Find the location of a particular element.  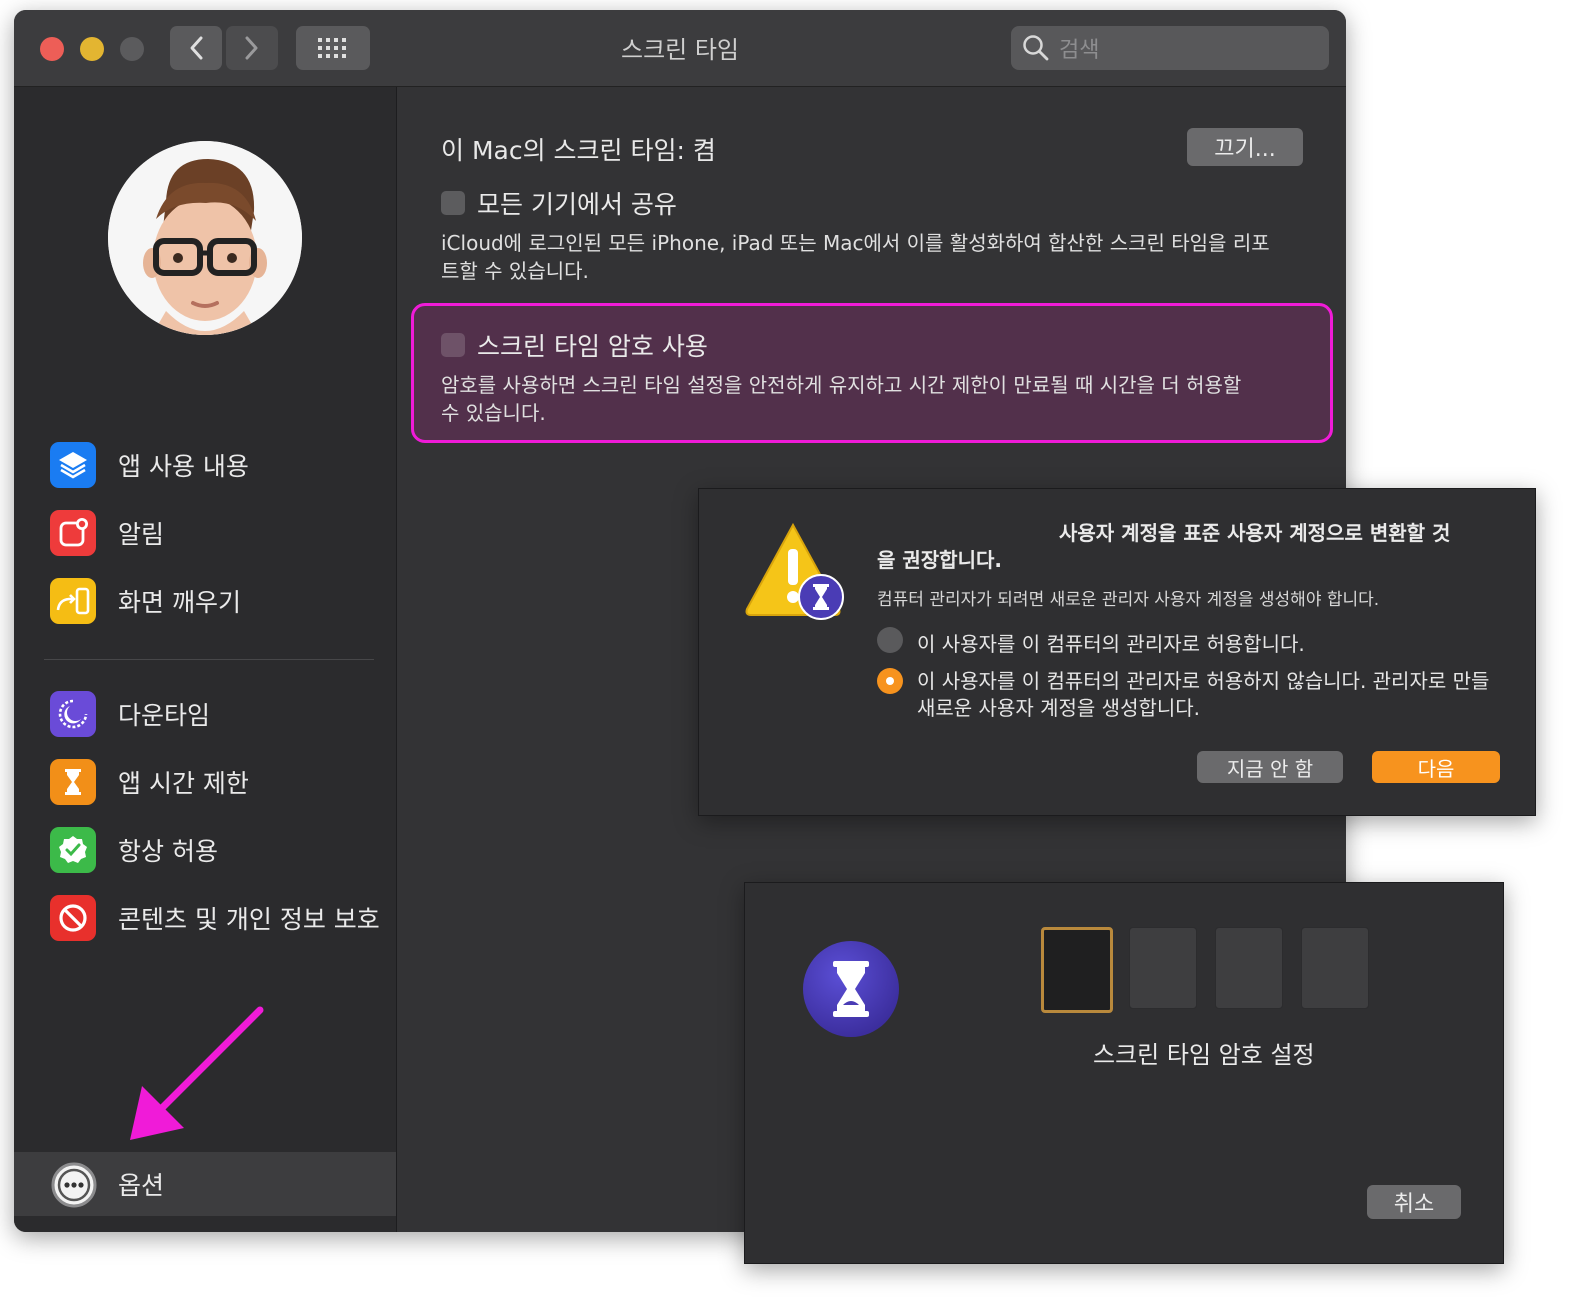

disallow-admin-line2: 새로운 사용자 계정을 생성합니다. is located at coordinates (1059, 708).